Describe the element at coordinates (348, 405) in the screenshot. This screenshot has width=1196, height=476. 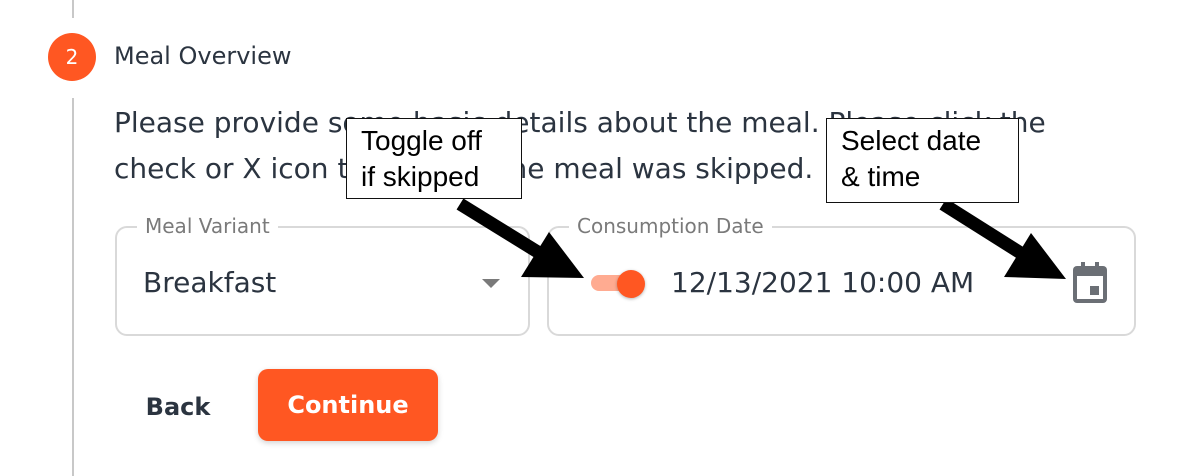
I see `continue-button: Continue` at that location.